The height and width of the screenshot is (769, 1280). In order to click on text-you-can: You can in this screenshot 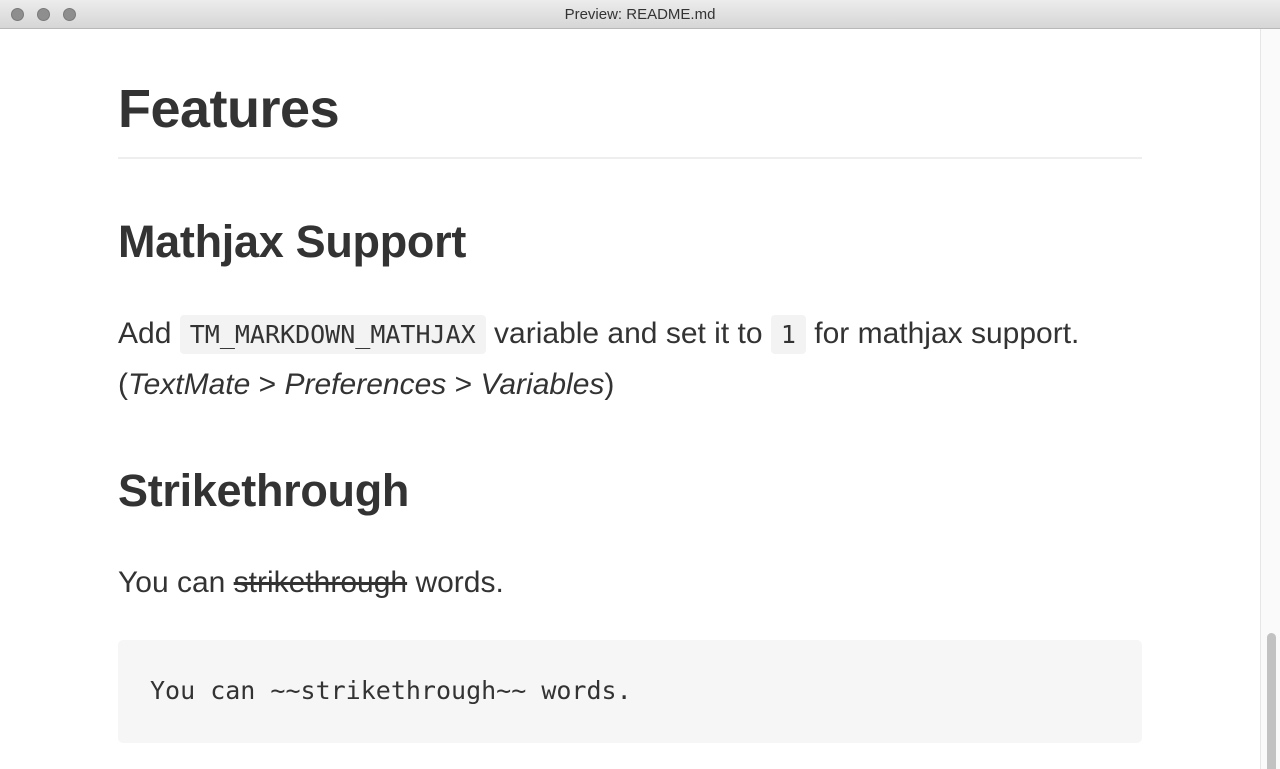, I will do `click(176, 582)`.